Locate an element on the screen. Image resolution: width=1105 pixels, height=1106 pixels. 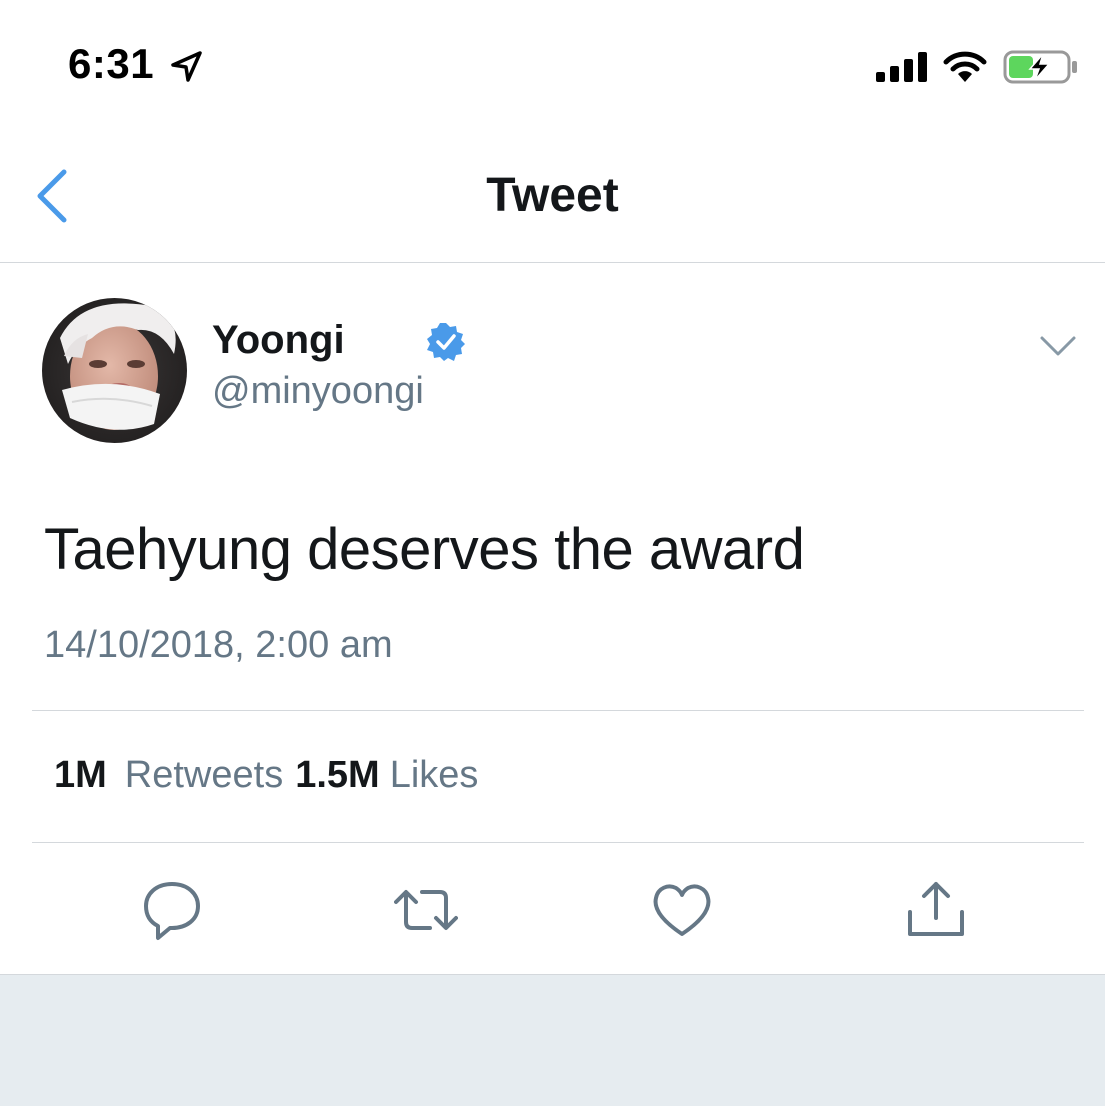
reply-icon is located at coordinates (172, 910).